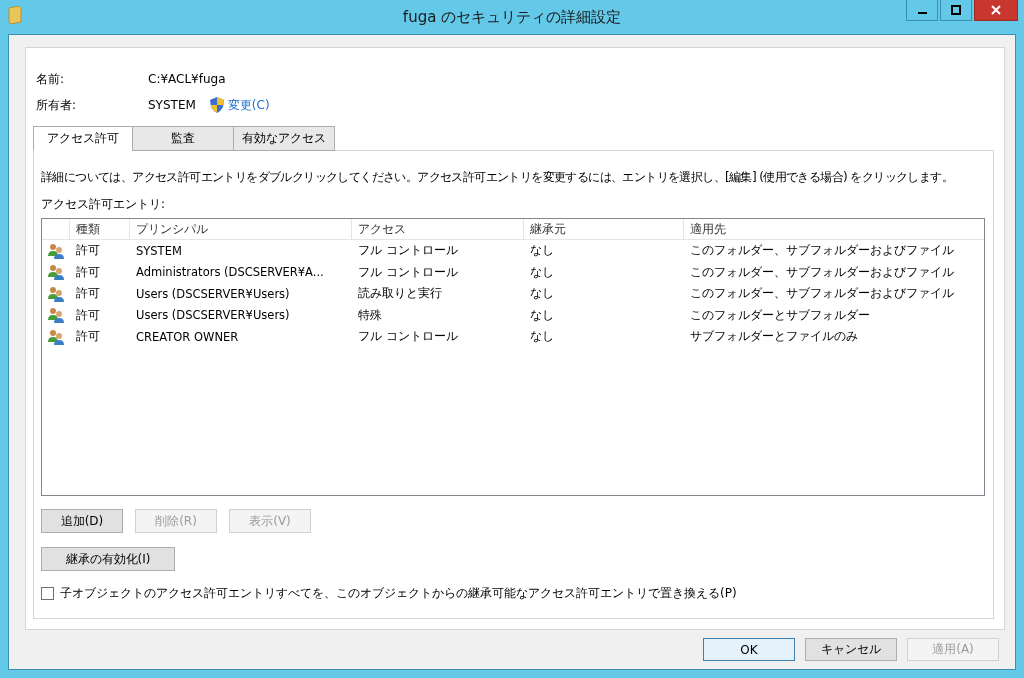  What do you see at coordinates (604, 229) in the screenshot?
I see `column-header: 継承元` at bounding box center [604, 229].